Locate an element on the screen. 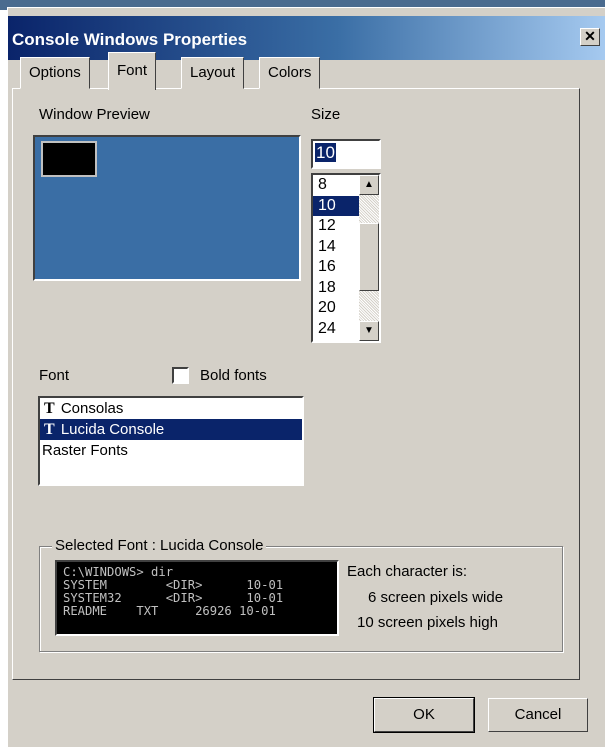 This screenshot has width=605, height=747. font-list-item-selected: T Lucida Console is located at coordinates (171, 429).